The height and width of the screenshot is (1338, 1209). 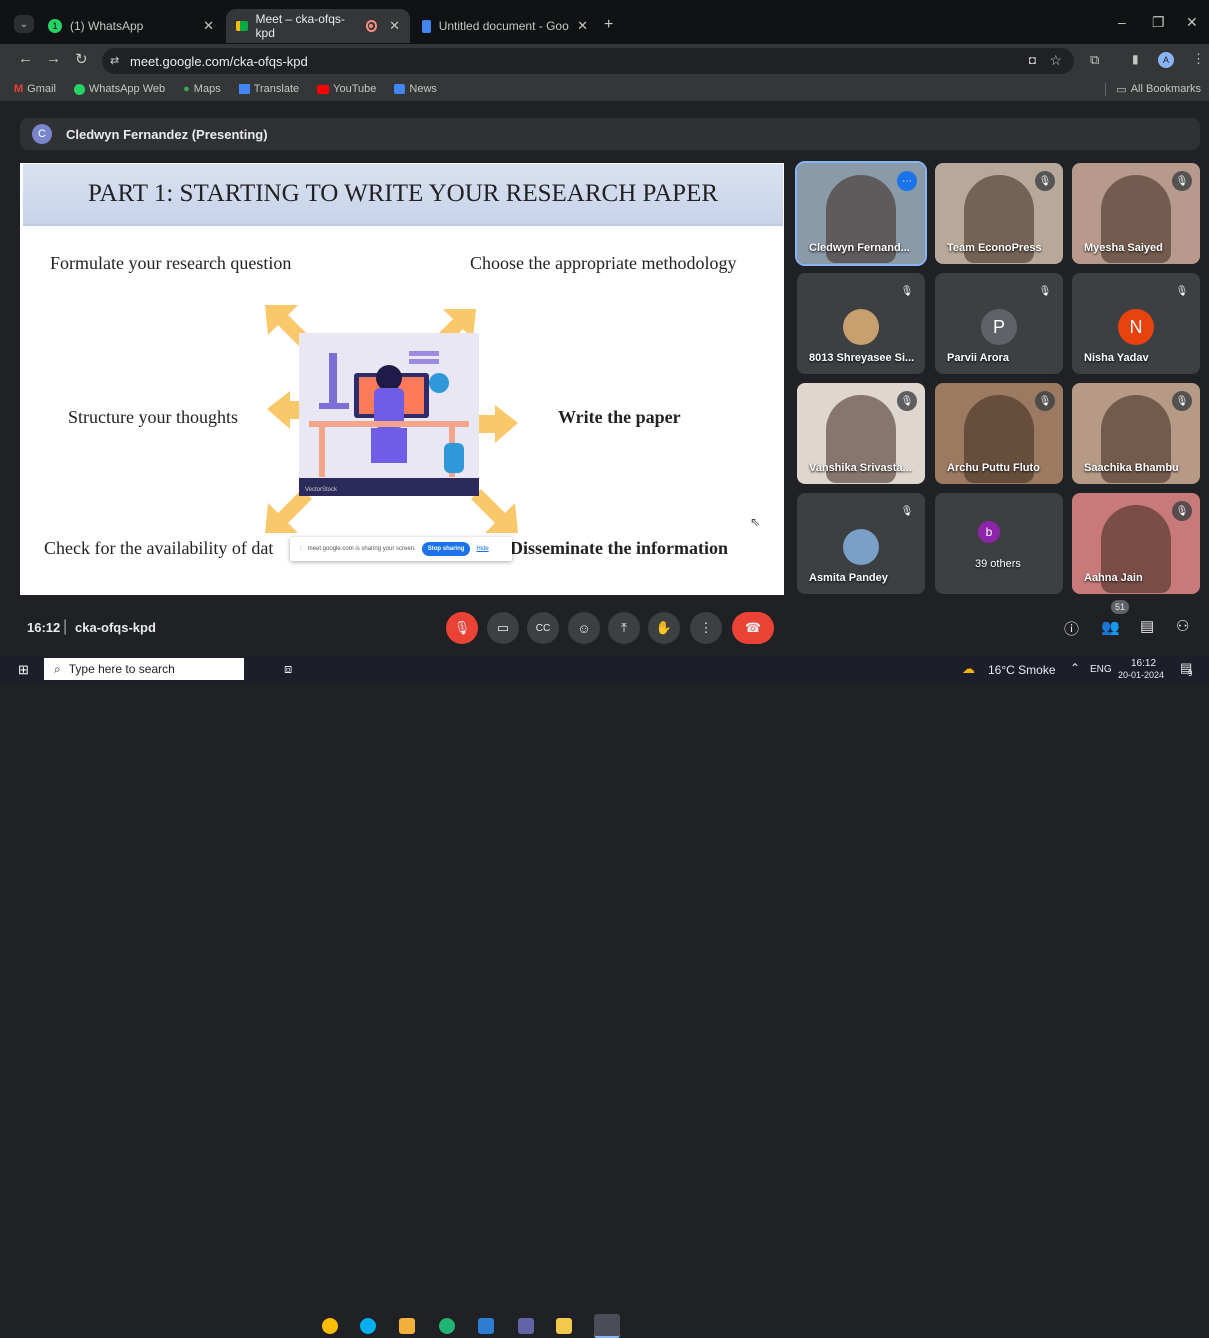 What do you see at coordinates (1136, 543) in the screenshot?
I see `participant-tile: 🎙 Aahna Jain` at bounding box center [1136, 543].